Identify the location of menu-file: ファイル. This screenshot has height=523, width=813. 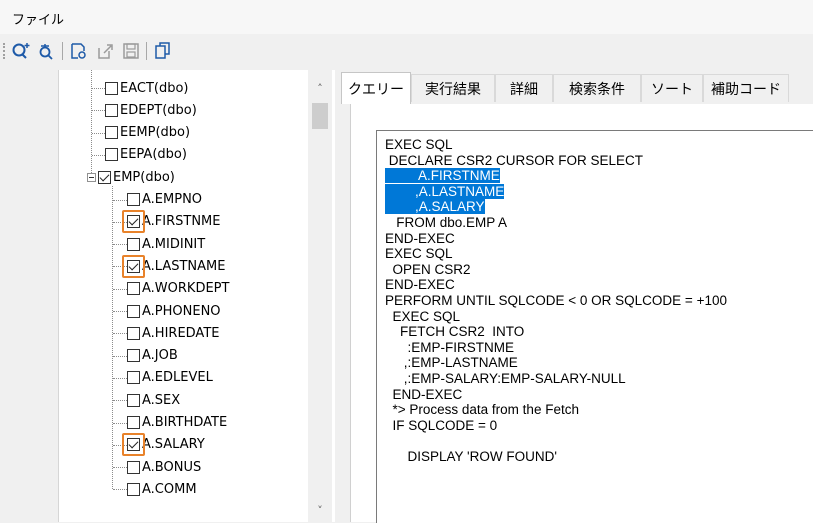
(38, 18).